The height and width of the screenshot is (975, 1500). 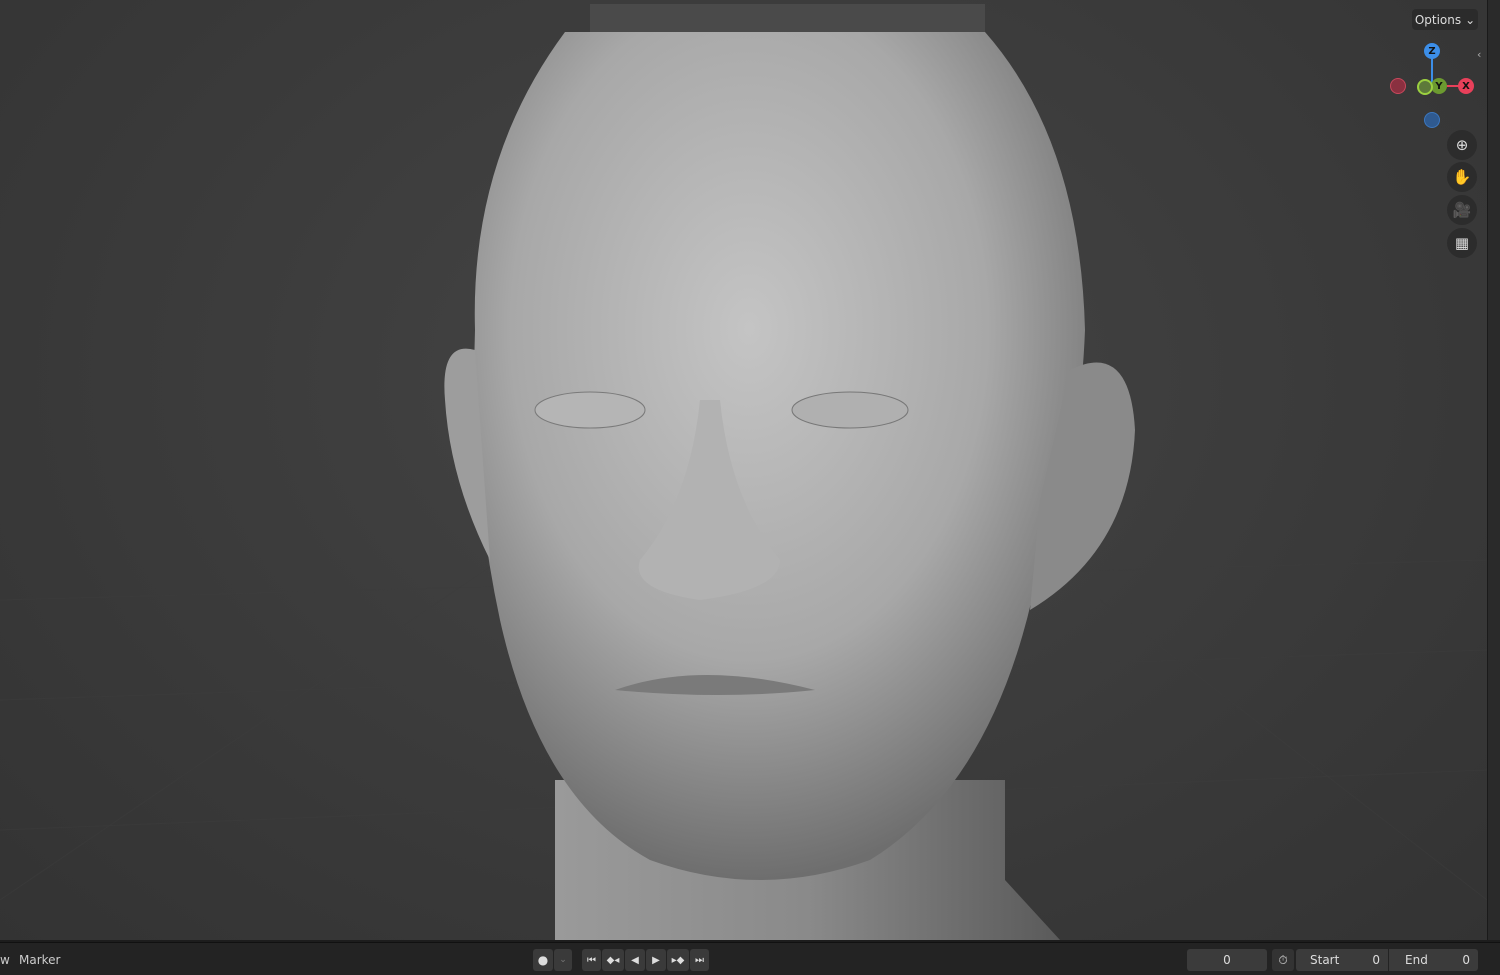 I want to click on current-frame-field: 0, so click(x=1227, y=960).